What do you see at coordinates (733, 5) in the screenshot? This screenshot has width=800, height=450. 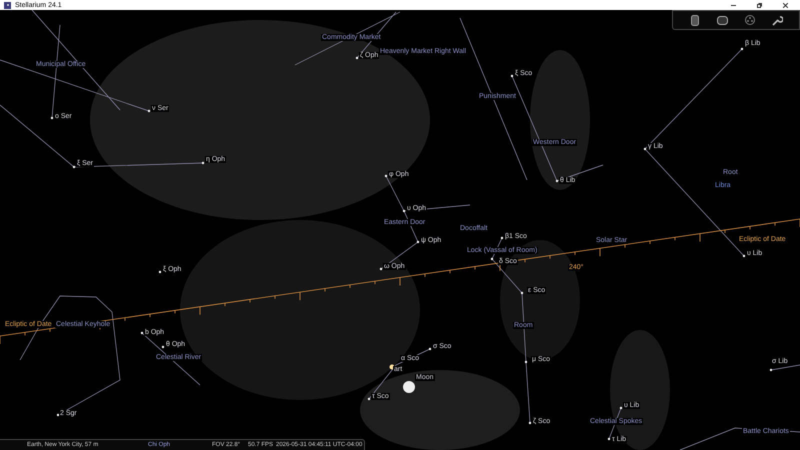 I see `minimize-icon` at bounding box center [733, 5].